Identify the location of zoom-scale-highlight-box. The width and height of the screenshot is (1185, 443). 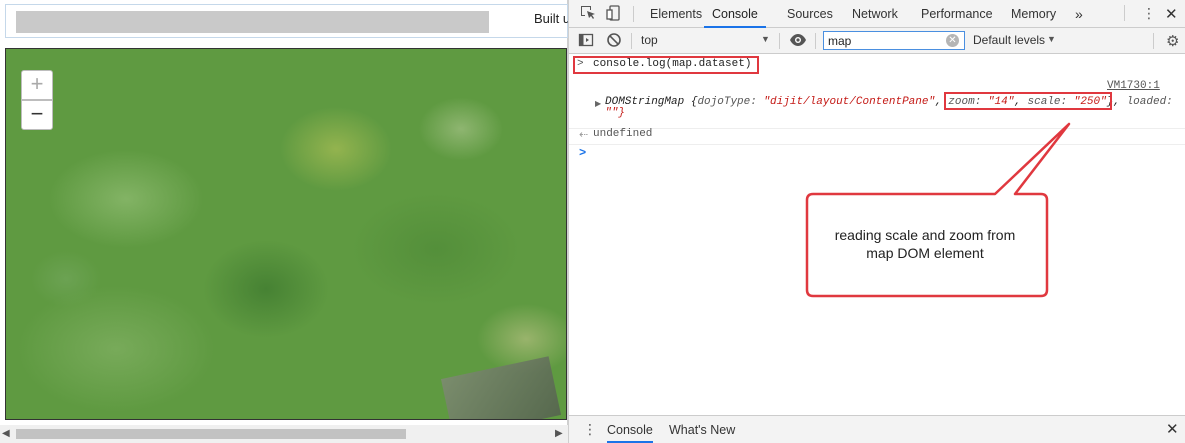
(1028, 101).